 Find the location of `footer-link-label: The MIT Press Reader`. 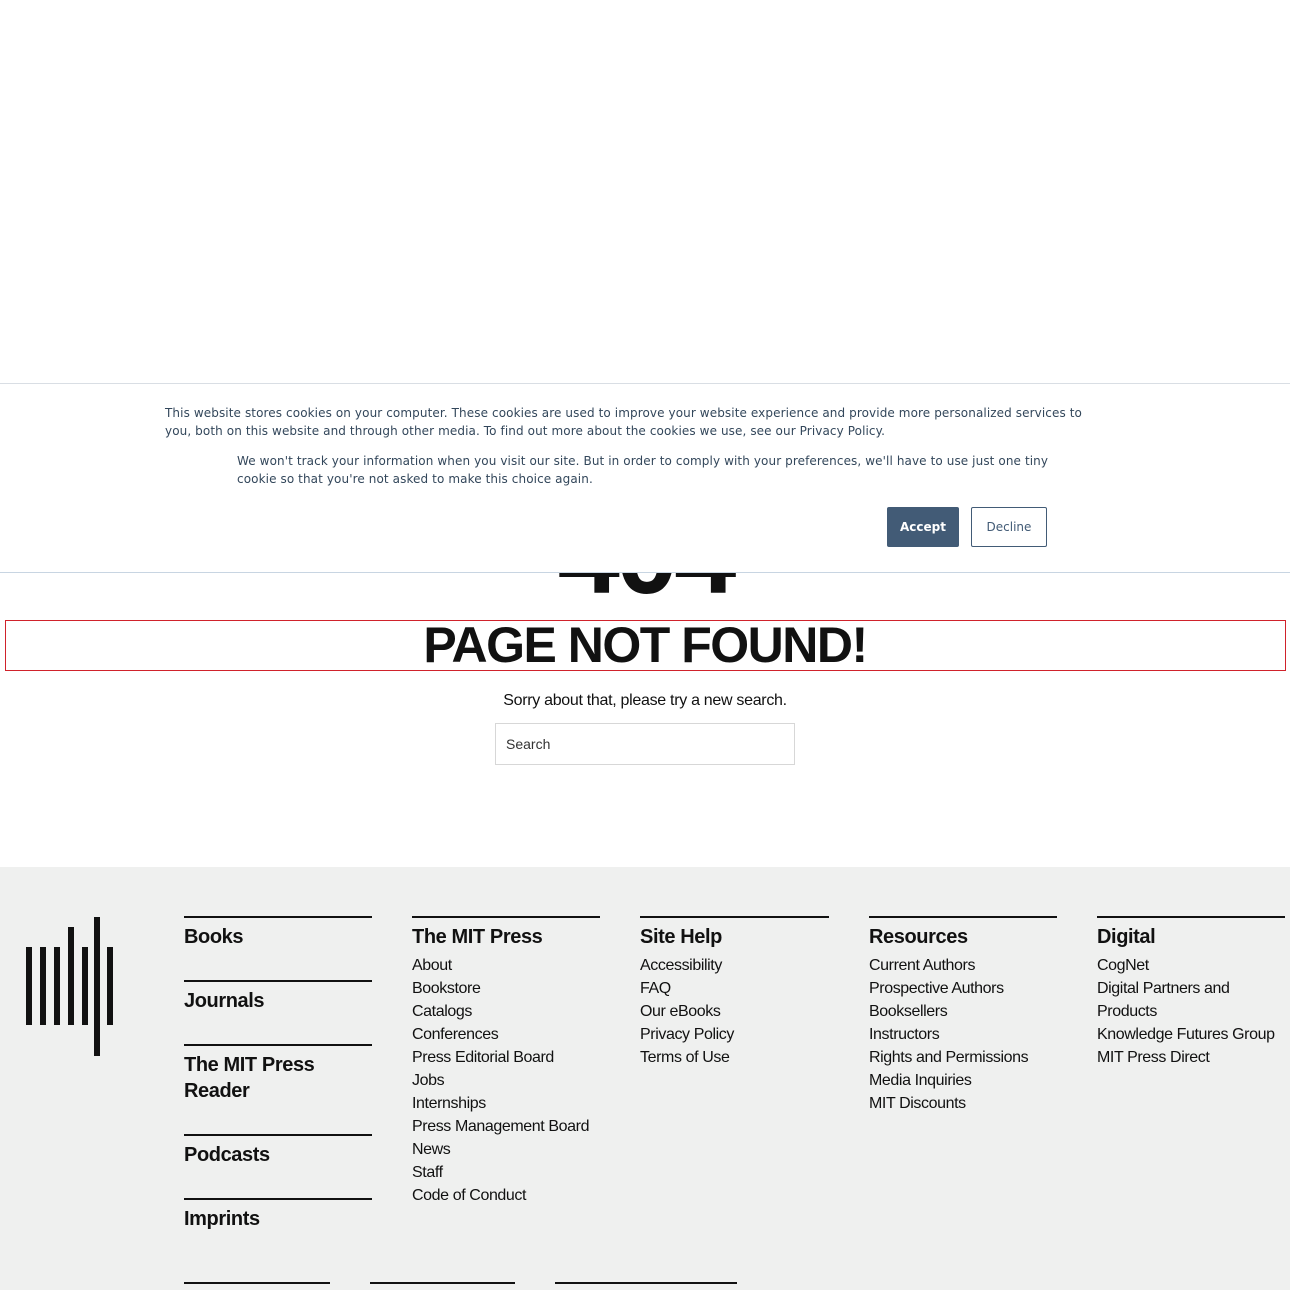

footer-link-label: The MIT Press Reader is located at coordinates (249, 1078).